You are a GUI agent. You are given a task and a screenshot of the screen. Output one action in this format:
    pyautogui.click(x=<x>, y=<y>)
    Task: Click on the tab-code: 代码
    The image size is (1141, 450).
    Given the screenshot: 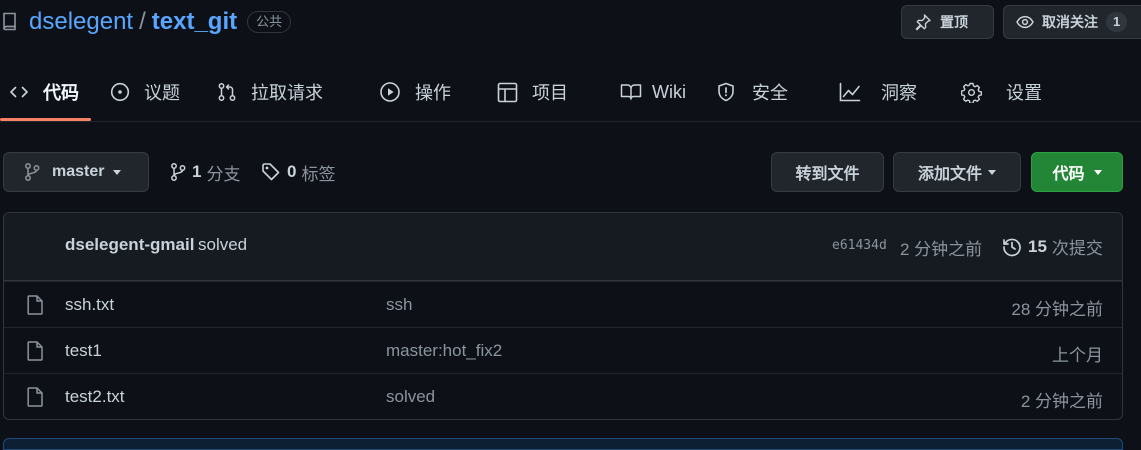 What is the action you would take?
    pyautogui.click(x=44, y=92)
    